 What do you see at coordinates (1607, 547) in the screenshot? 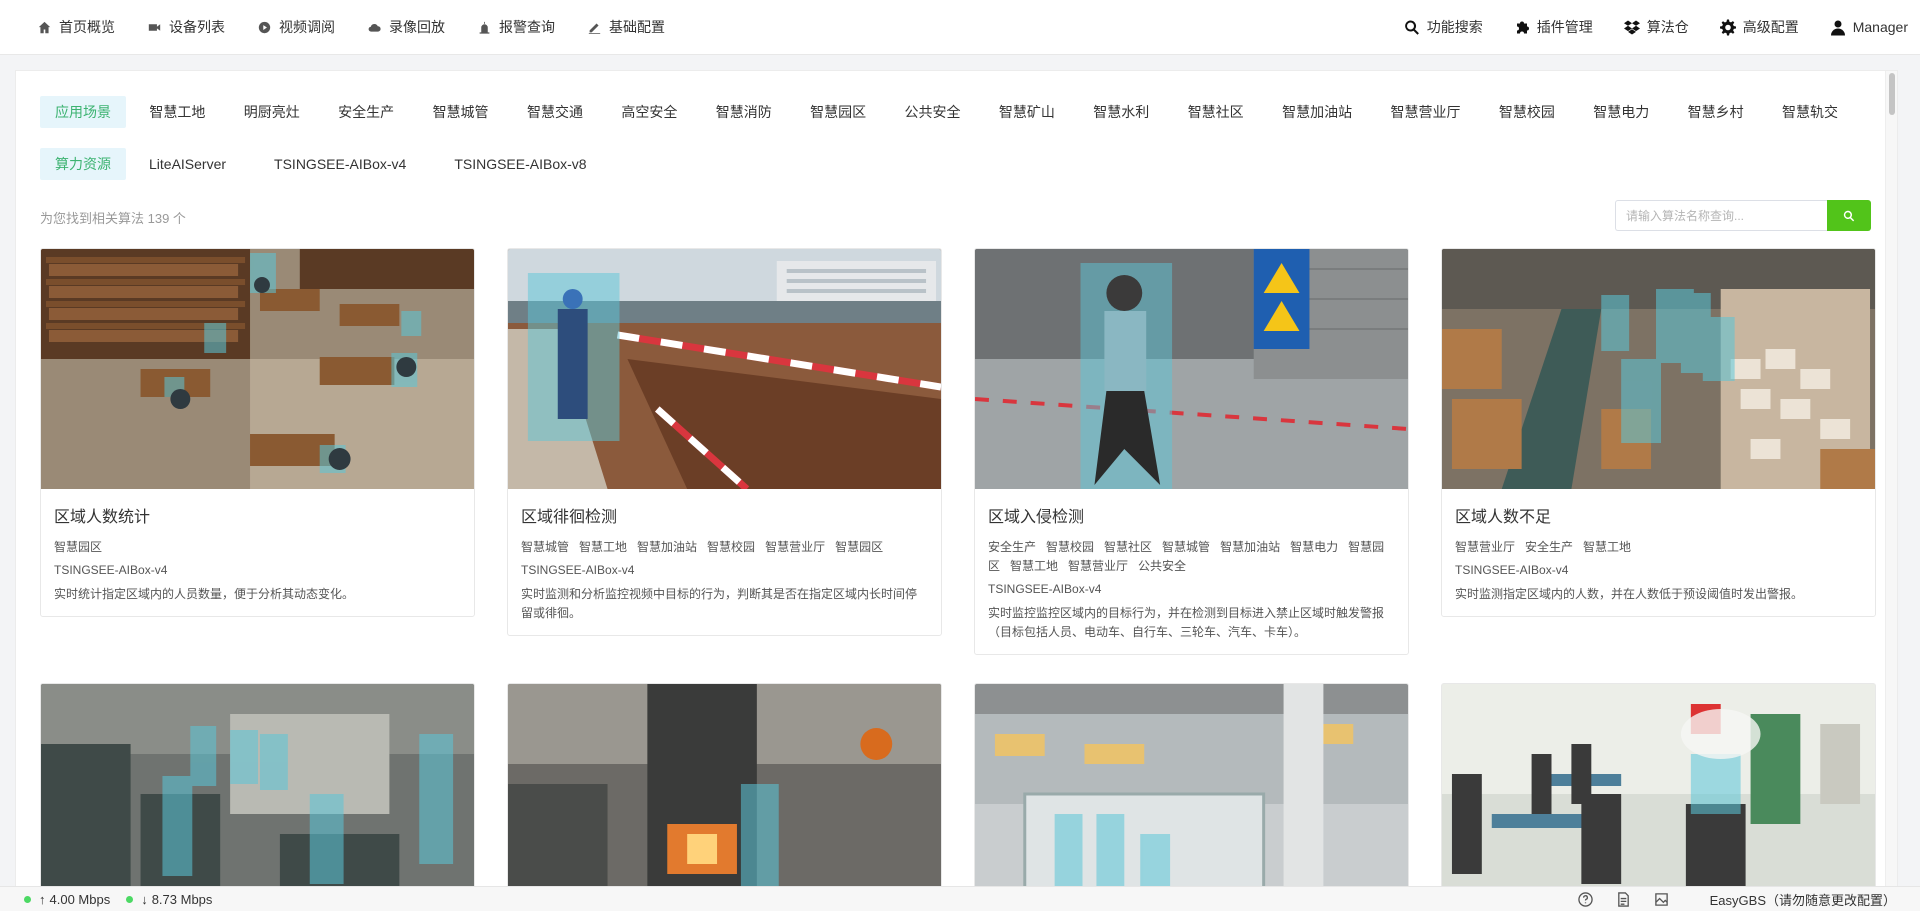
I see `card-tag: 智慧工地` at bounding box center [1607, 547].